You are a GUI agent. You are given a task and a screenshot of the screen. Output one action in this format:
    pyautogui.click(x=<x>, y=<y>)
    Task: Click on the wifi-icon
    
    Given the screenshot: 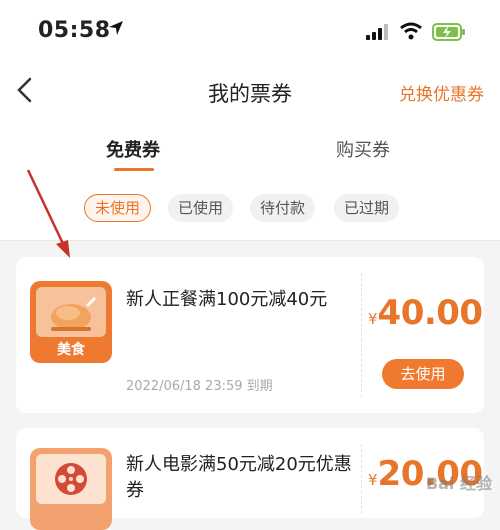 What is the action you would take?
    pyautogui.click(x=411, y=31)
    